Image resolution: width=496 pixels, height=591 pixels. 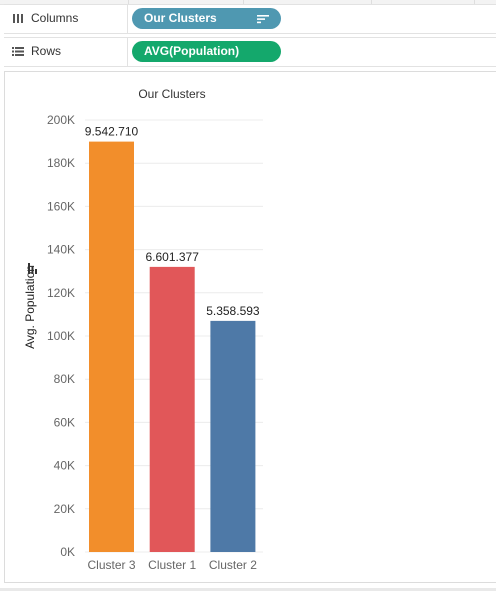 I want to click on y-tick-label: 140K, so click(x=61, y=250).